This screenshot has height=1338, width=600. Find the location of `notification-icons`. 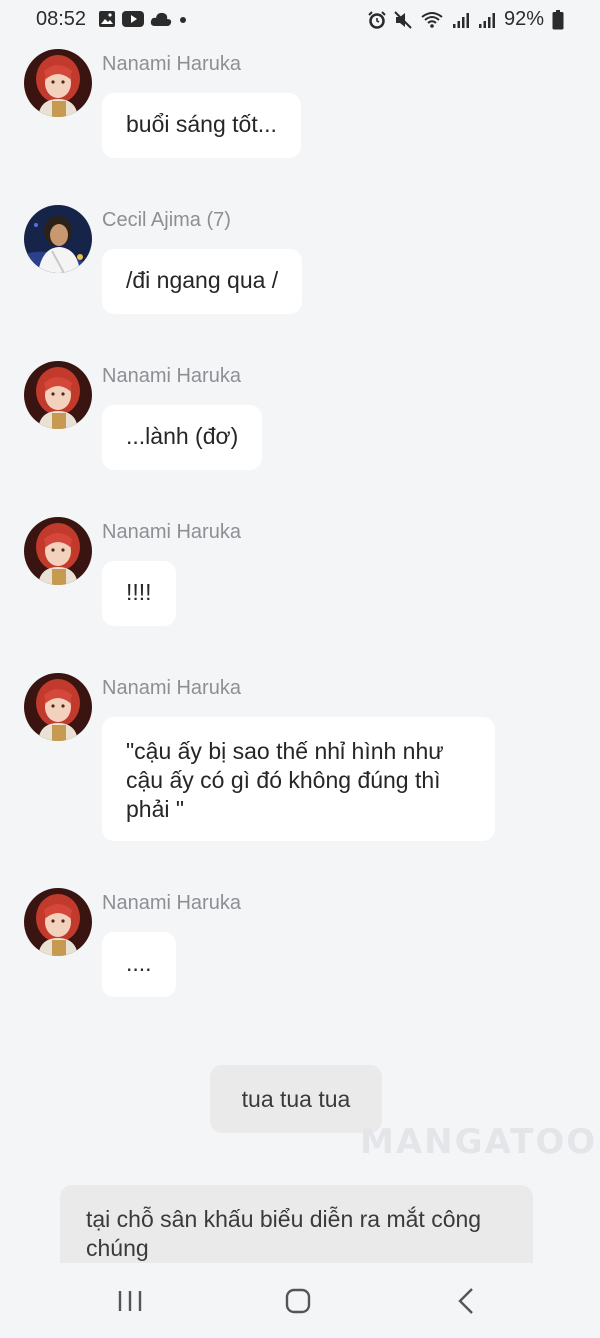

notification-icons is located at coordinates (143, 19).